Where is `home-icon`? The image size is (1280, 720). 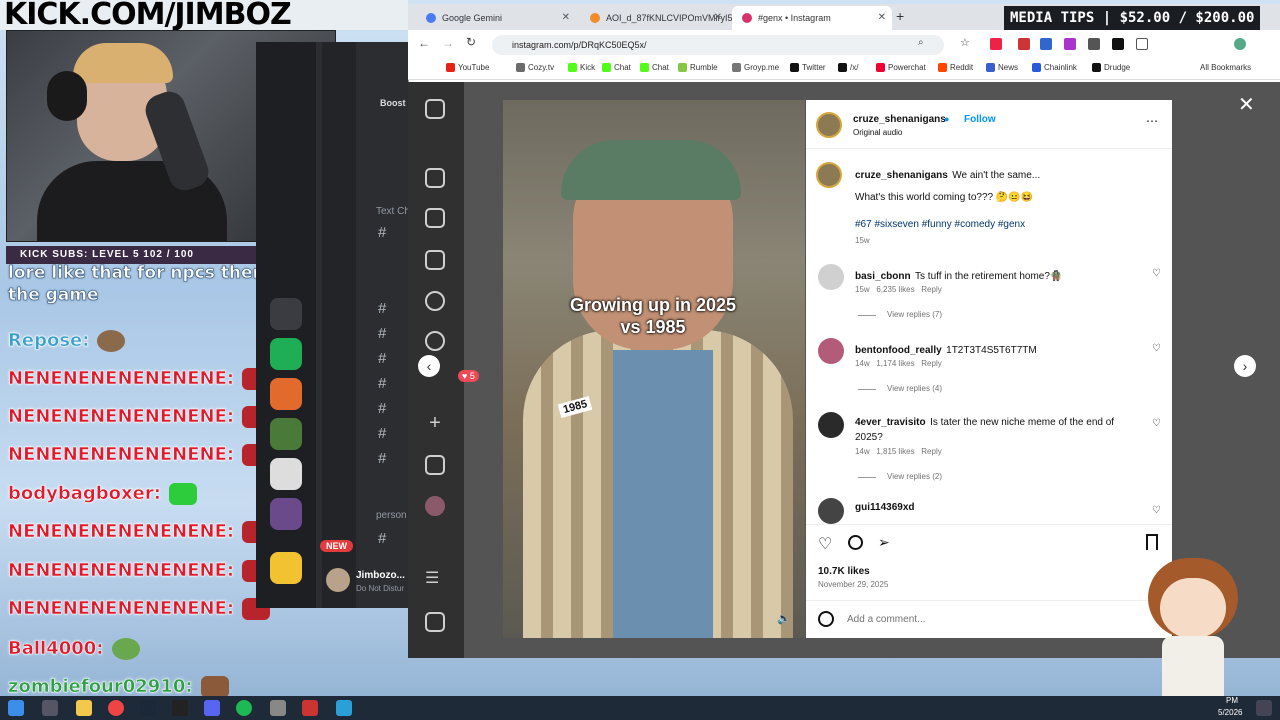 home-icon is located at coordinates (435, 178).